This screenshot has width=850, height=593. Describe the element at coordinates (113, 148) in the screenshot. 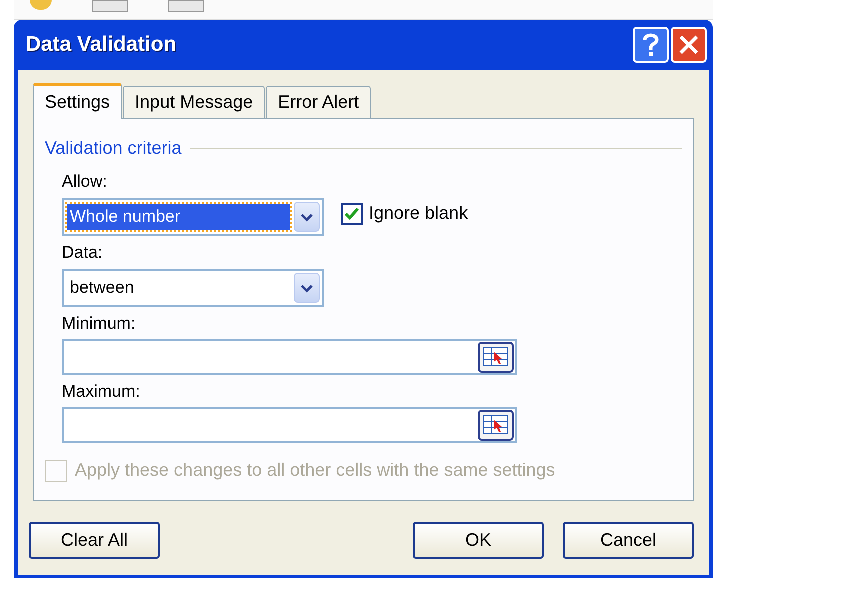

I see `group-heading: Validation criteria` at that location.